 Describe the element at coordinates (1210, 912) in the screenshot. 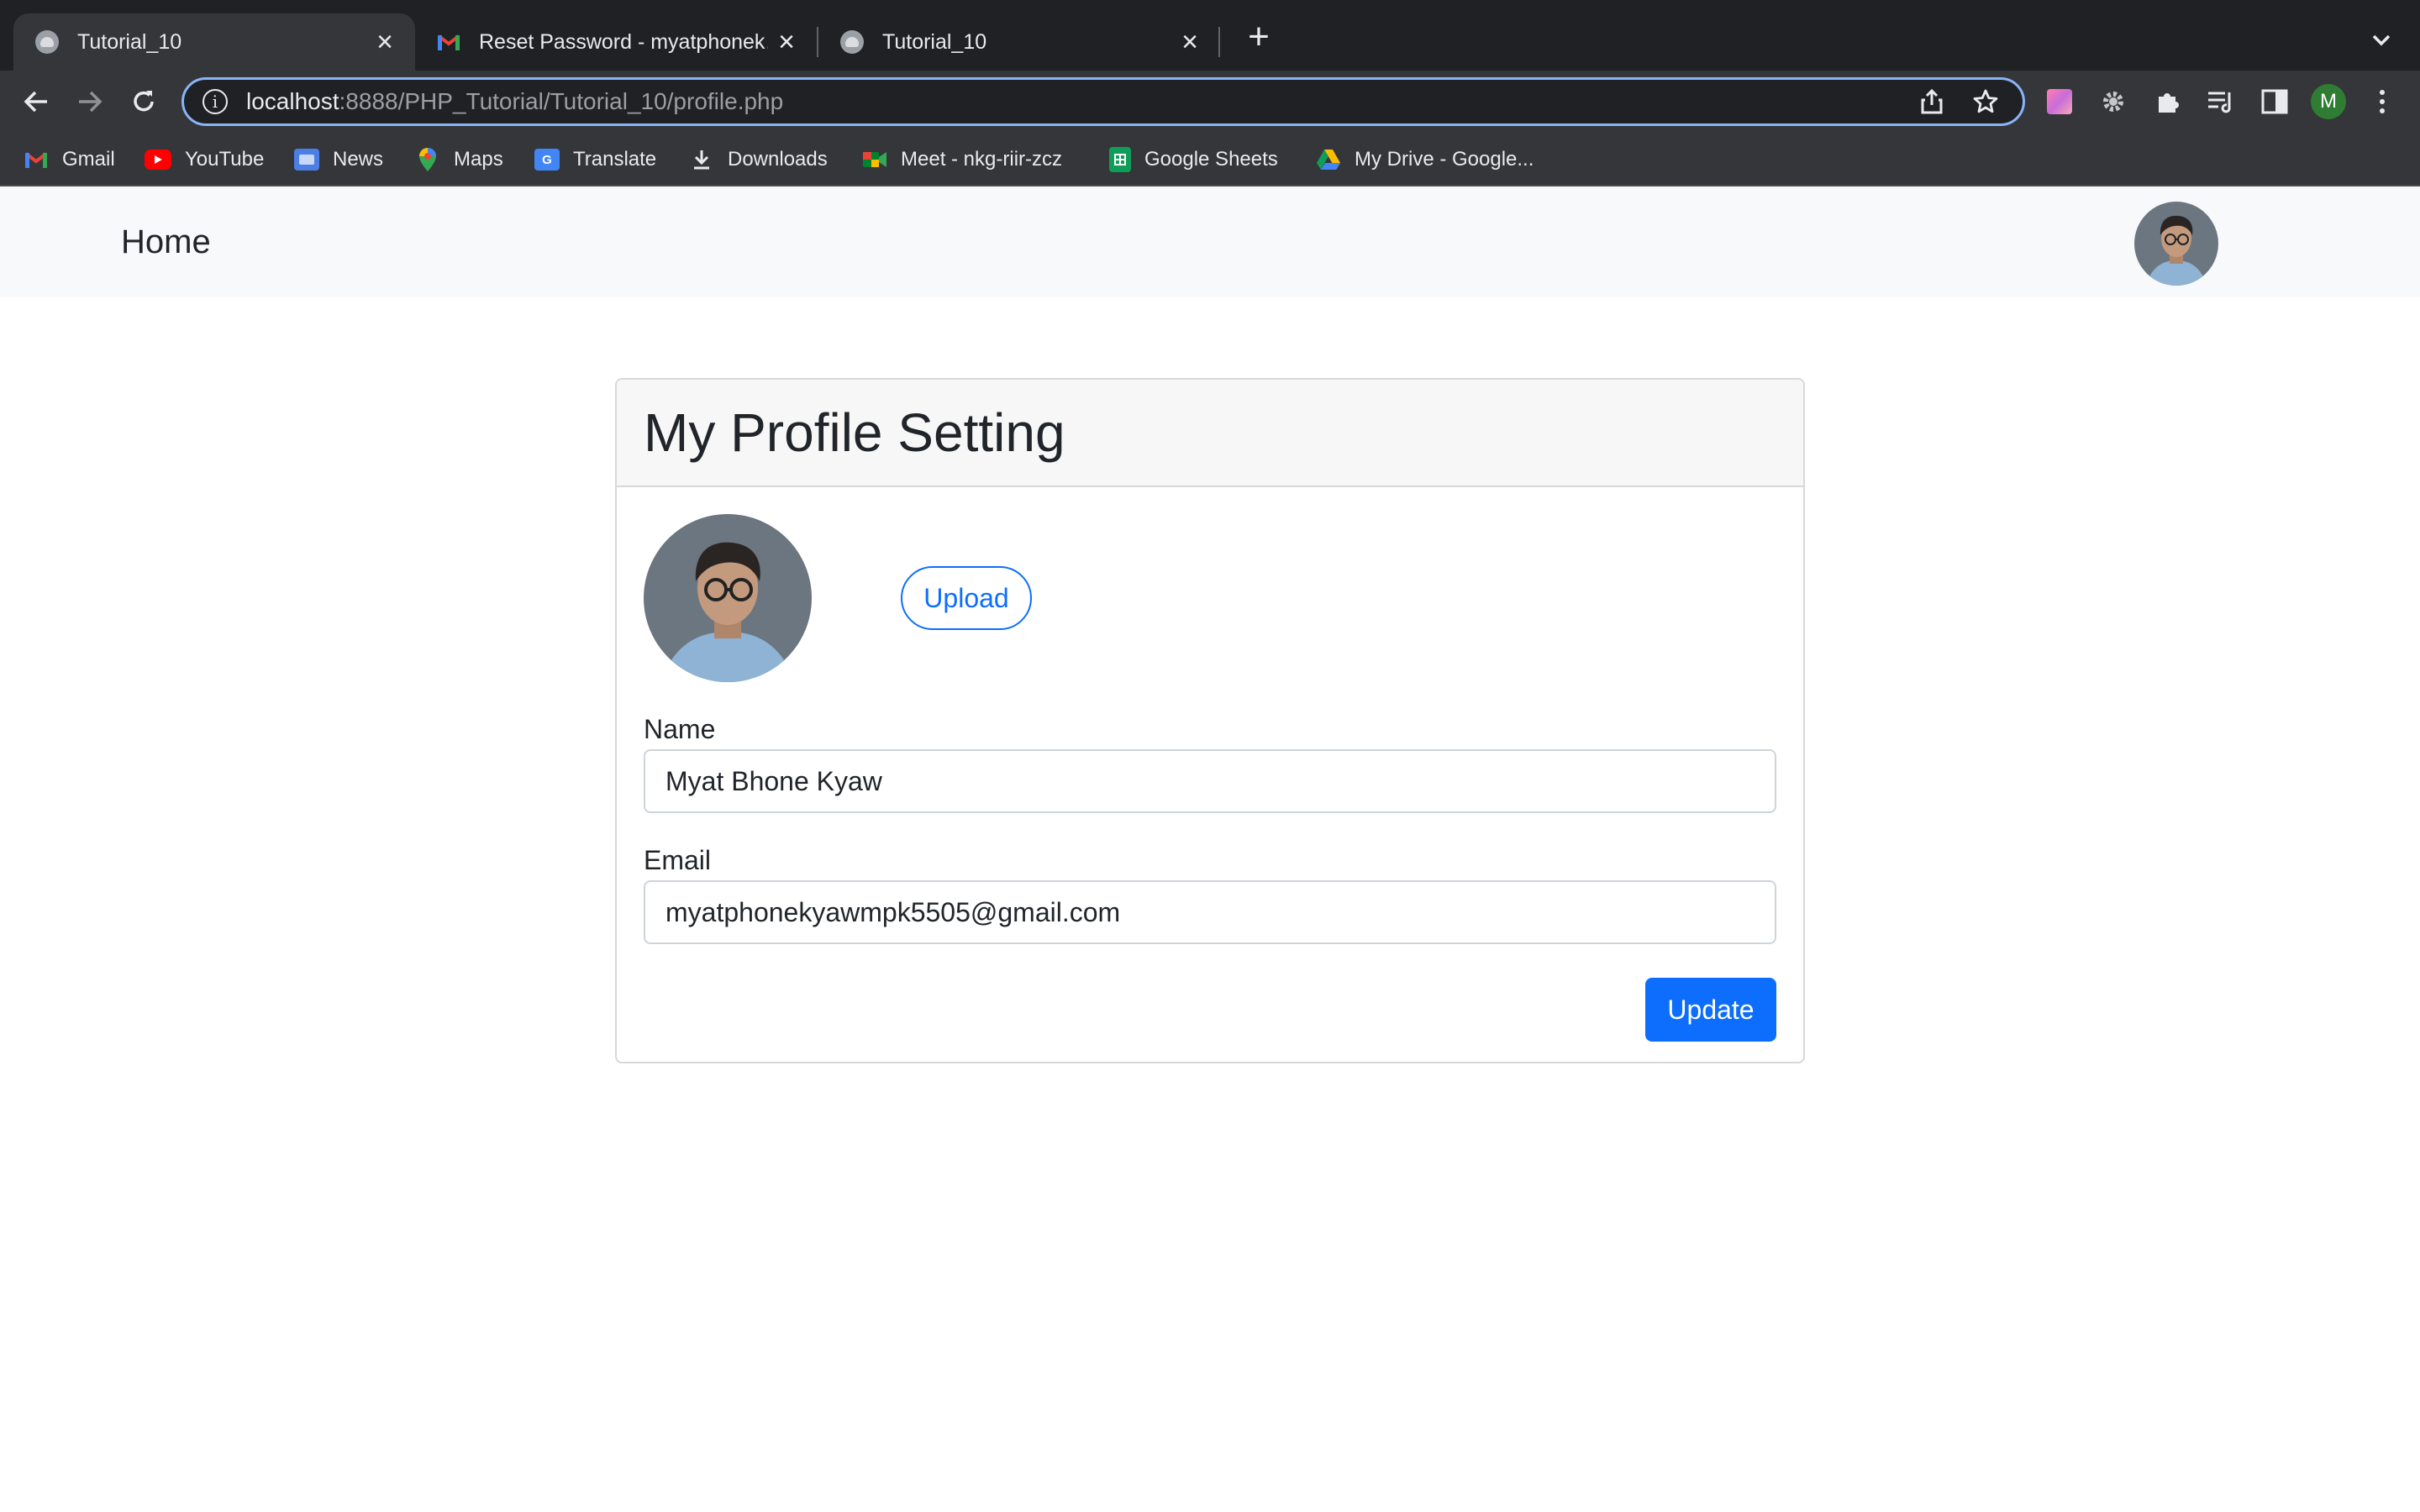

I see `email-field` at that location.